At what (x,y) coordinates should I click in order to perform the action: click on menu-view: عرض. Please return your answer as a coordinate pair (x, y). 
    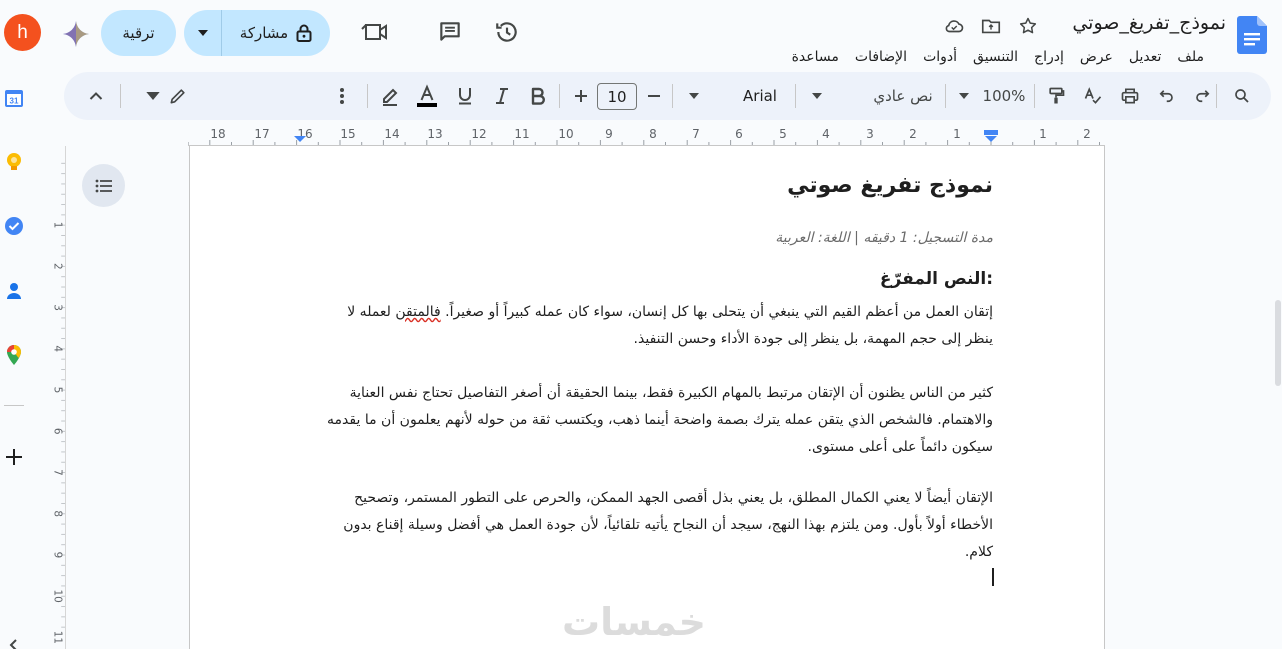
    Looking at the image, I should click on (1096, 57).